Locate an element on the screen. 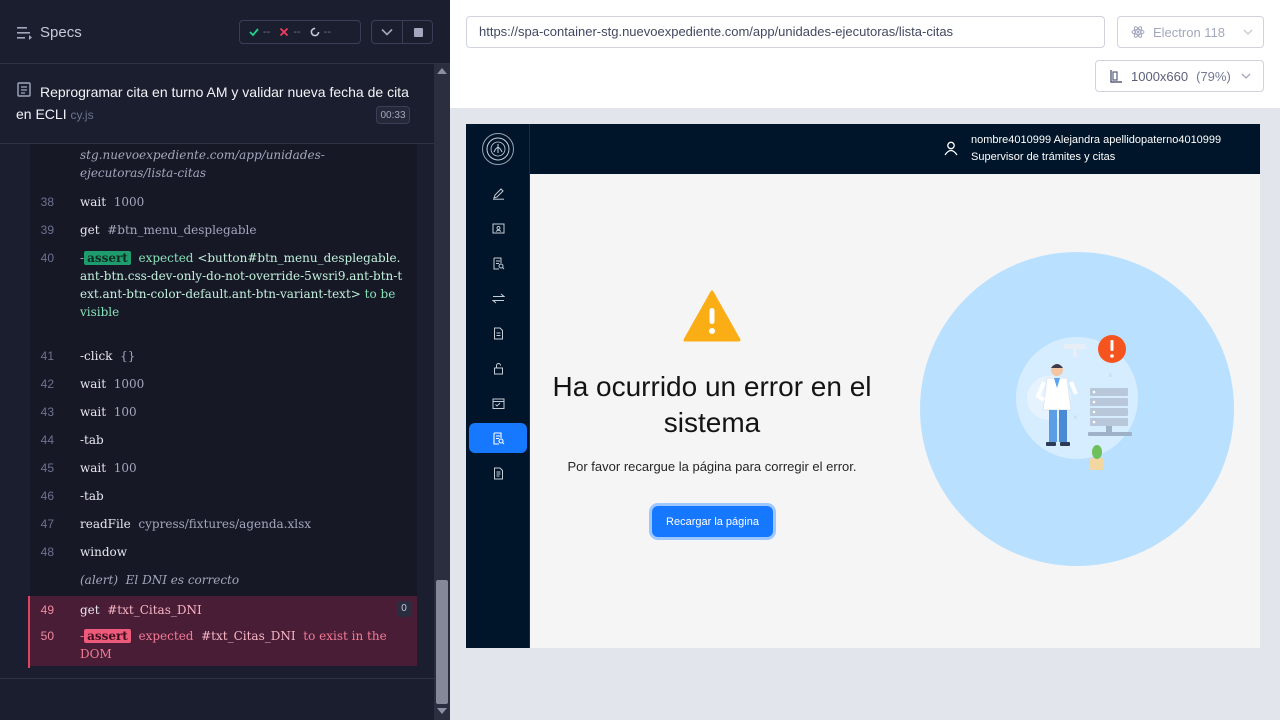  command-arg: #txt_Citas_DNI is located at coordinates (154, 610).